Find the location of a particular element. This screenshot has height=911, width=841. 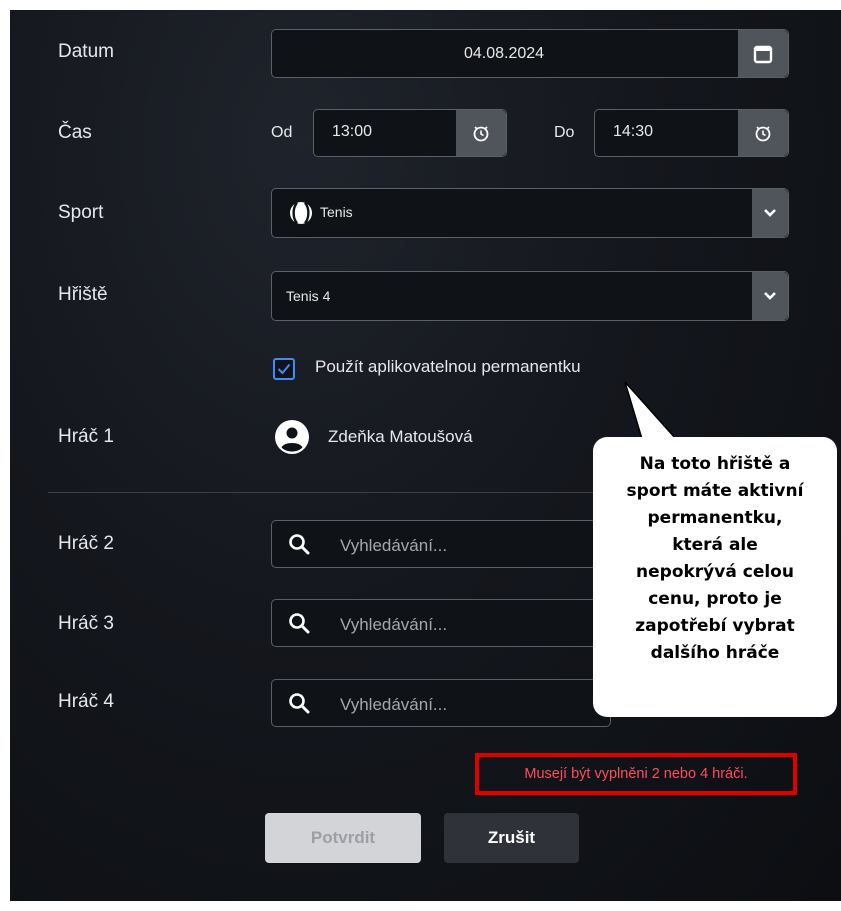

pass-checkbox is located at coordinates (284, 369).